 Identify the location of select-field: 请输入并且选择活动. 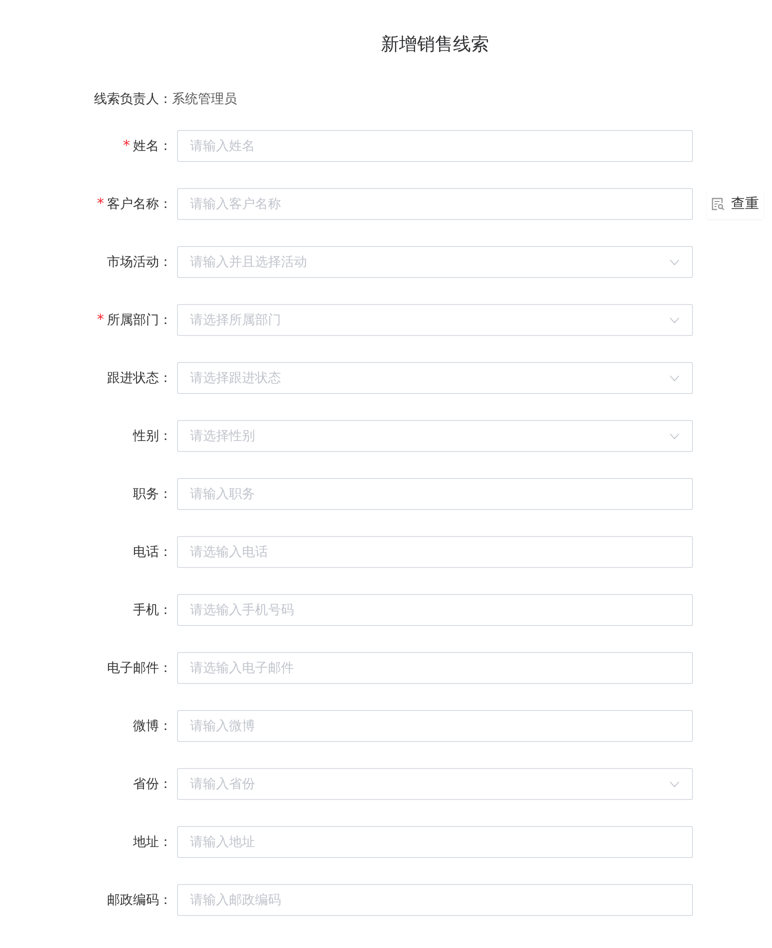
(435, 262).